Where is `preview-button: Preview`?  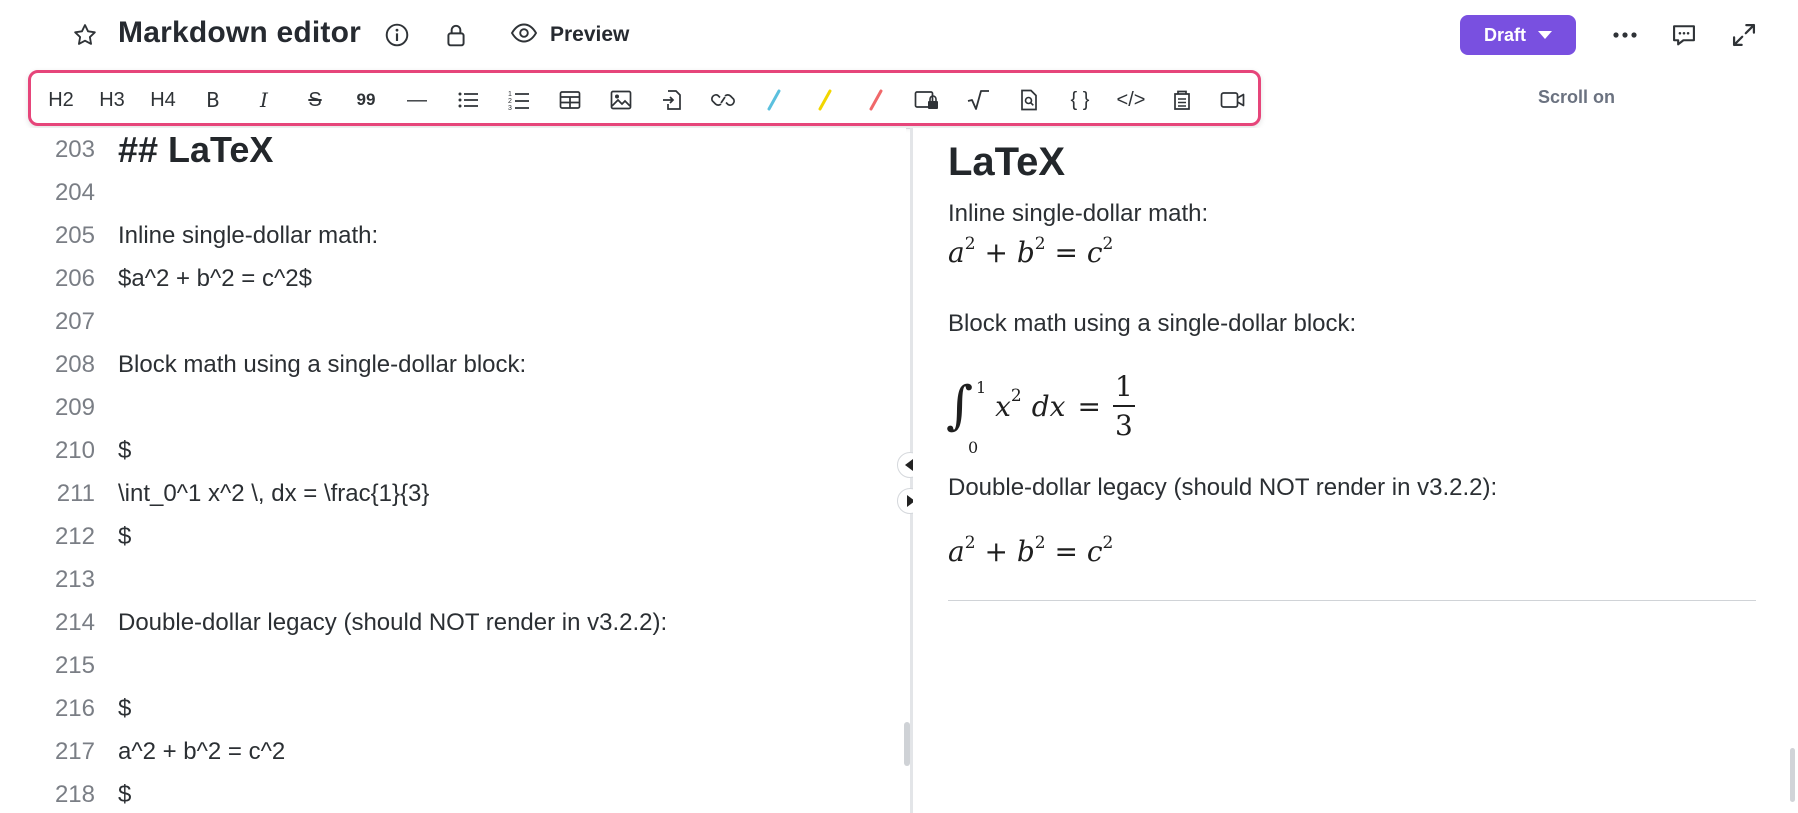 preview-button: Preview is located at coordinates (569, 35).